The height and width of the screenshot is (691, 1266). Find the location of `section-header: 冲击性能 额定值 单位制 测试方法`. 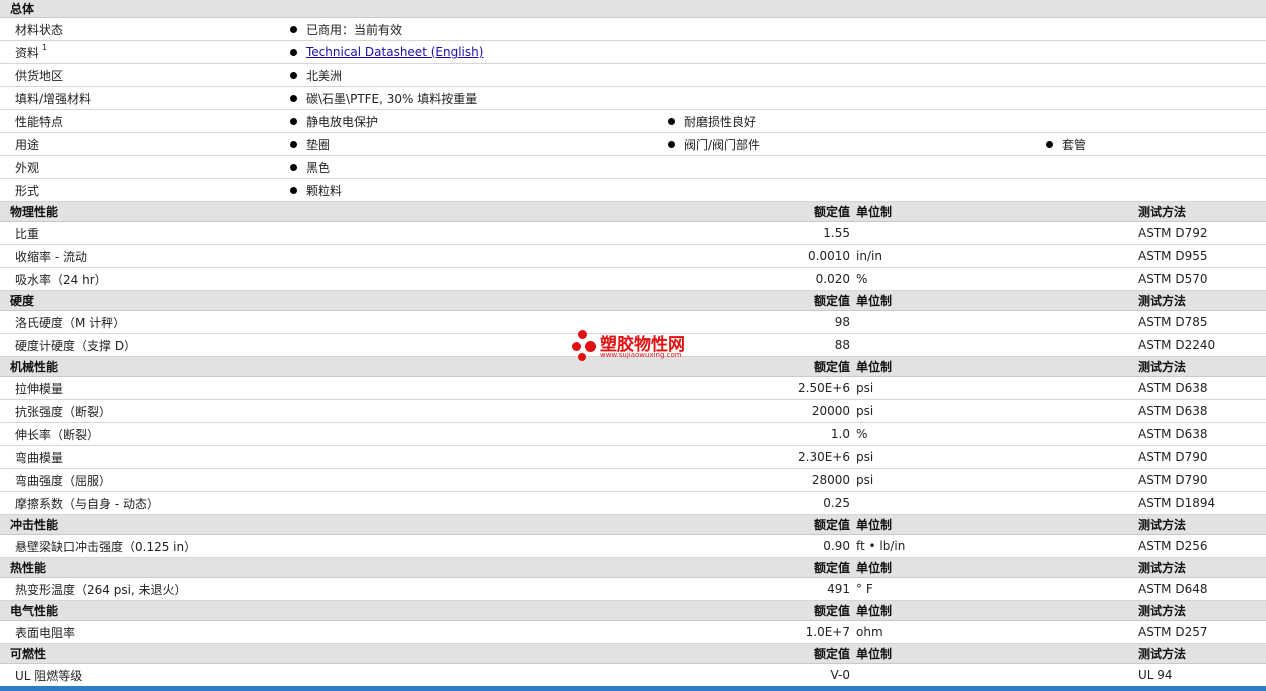

section-header: 冲击性能 额定值 单位制 测试方法 is located at coordinates (633, 525).